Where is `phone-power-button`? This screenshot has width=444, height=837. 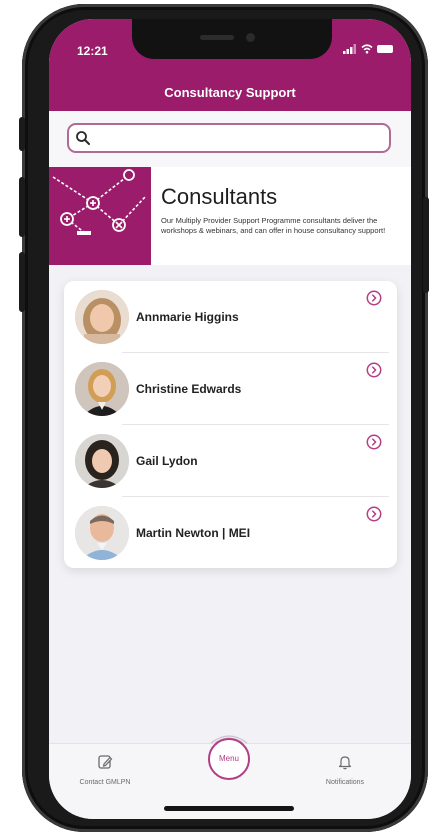 phone-power-button is located at coordinates (426, 245).